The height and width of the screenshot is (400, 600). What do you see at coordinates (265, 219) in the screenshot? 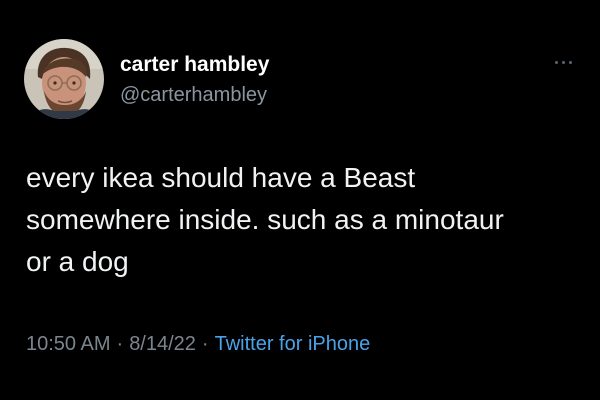
I see `tweet-text-line: somewhere inside. such as a minotaur` at bounding box center [265, 219].